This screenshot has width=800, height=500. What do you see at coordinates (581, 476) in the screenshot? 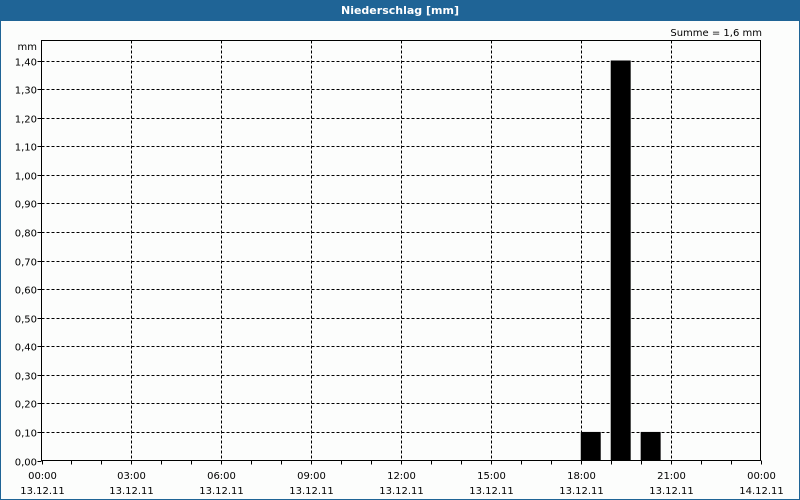
I see `x-tick-time: 18:00` at bounding box center [581, 476].